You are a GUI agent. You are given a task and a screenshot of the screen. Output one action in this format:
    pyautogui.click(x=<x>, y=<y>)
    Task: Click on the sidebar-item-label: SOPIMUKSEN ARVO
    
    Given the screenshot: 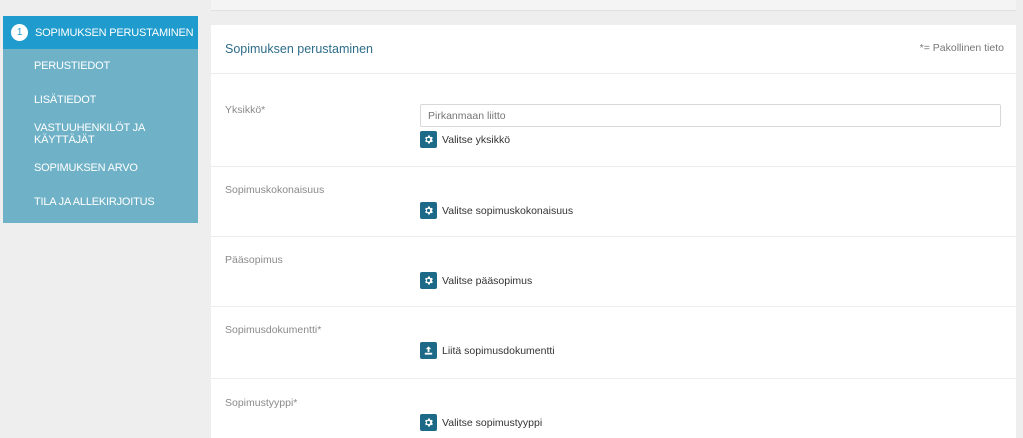 What is the action you would take?
    pyautogui.click(x=86, y=168)
    